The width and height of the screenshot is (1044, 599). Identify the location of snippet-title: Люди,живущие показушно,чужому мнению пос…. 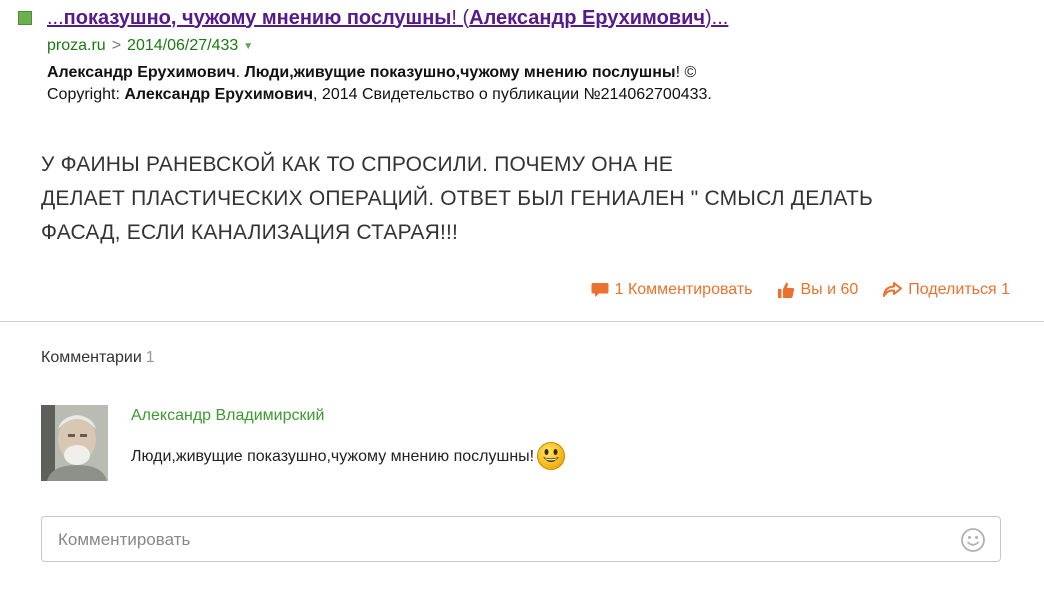
(460, 72).